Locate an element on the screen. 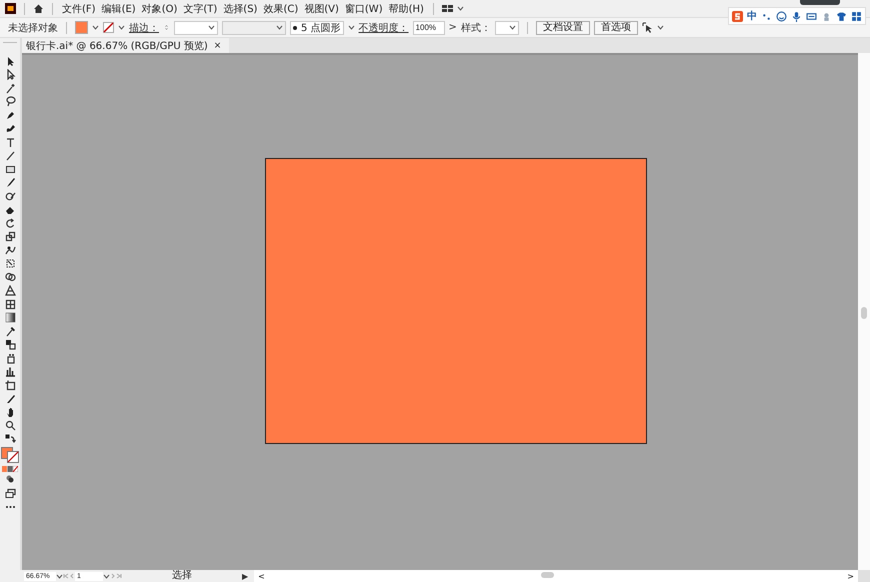 This screenshot has width=870, height=582. magic-wand-icon is located at coordinates (10, 88).